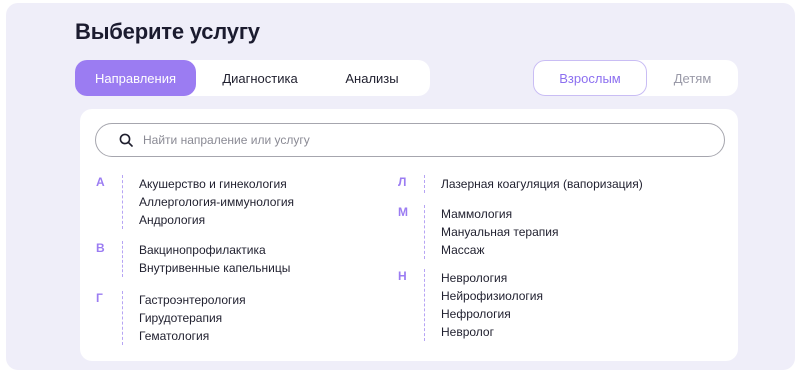 Image resolution: width=800 pixels, height=375 pixels. Describe the element at coordinates (499, 250) in the screenshot. I see `list-item: Массаж` at that location.